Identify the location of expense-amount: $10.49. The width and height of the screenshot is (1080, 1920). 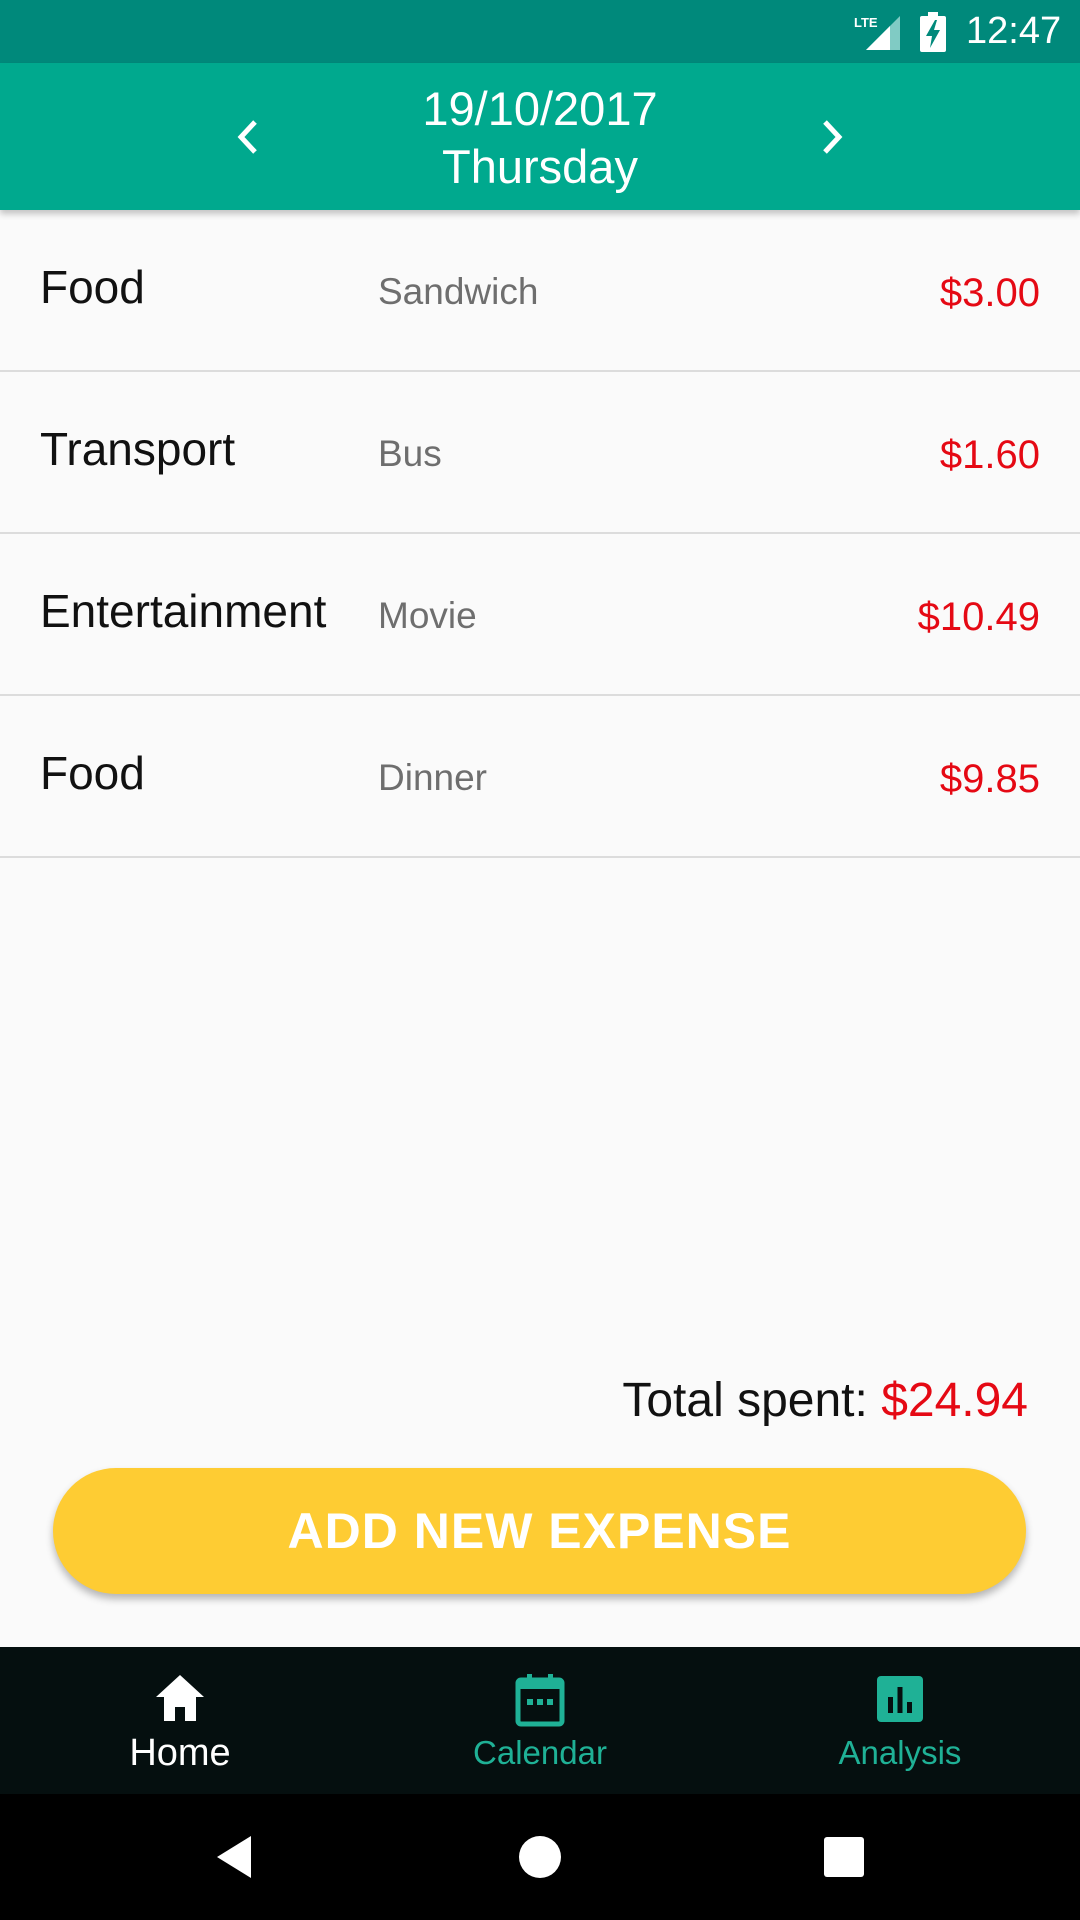
(978, 617).